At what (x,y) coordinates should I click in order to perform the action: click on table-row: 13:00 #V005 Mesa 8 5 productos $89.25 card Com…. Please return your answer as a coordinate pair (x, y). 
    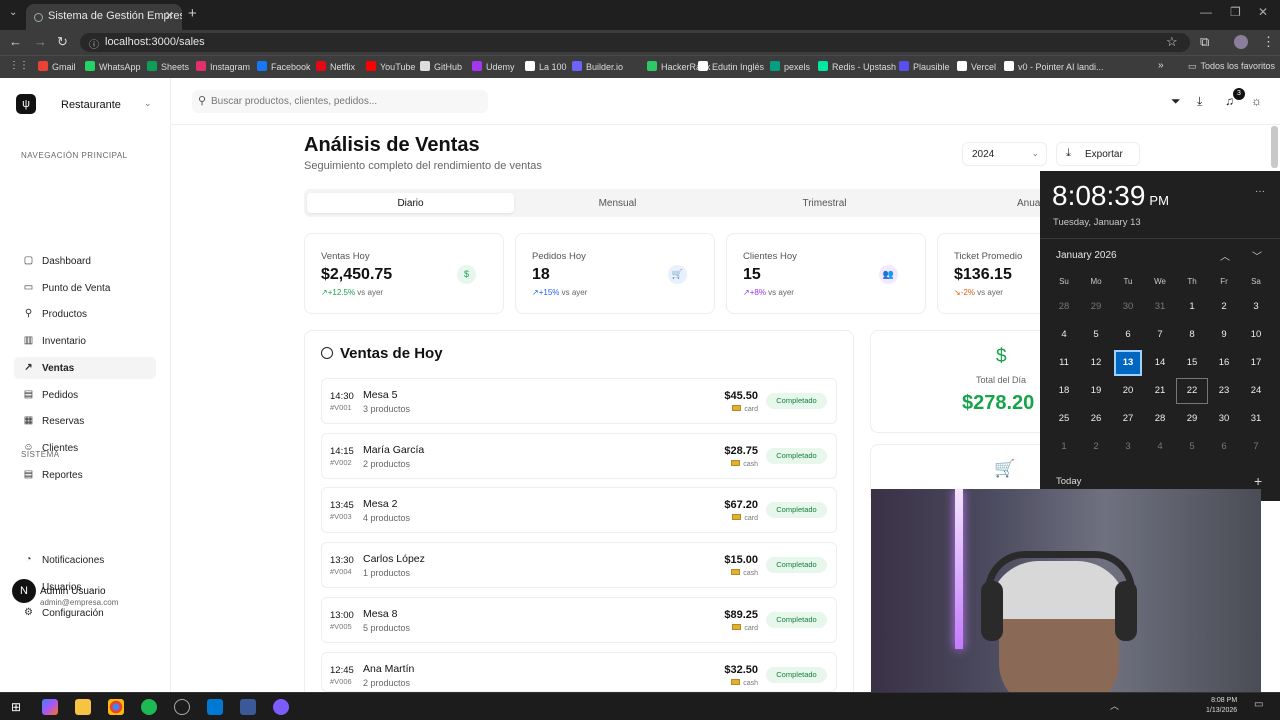
    Looking at the image, I should click on (579, 619).